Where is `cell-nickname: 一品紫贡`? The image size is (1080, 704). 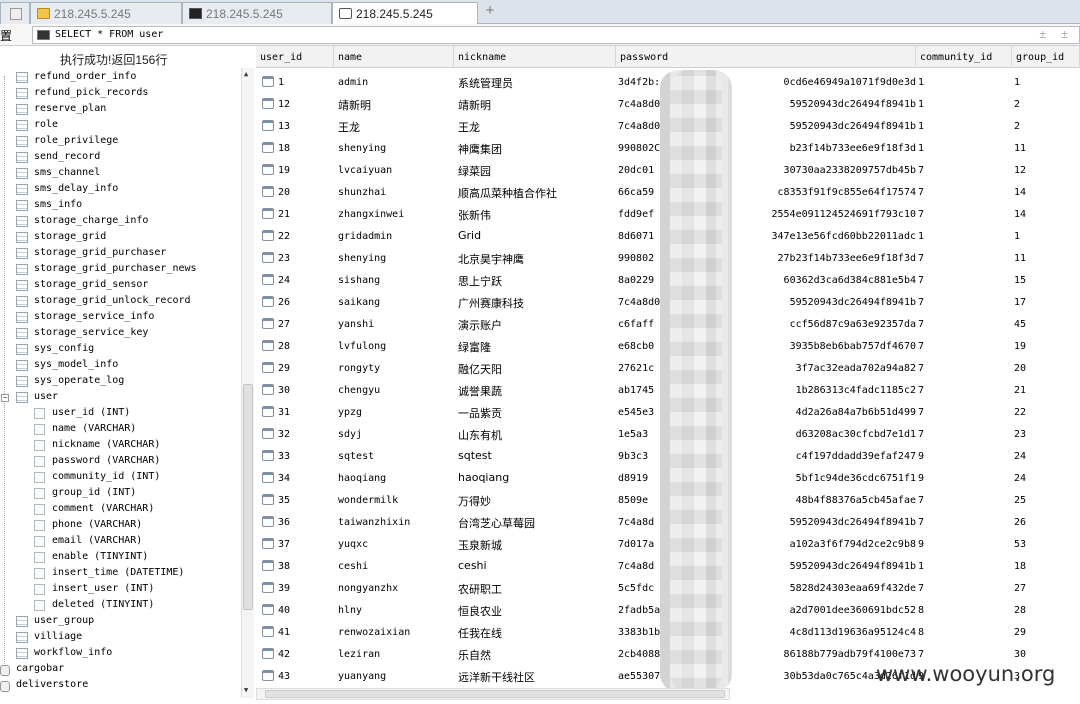 cell-nickname: 一品紫贡 is located at coordinates (537, 412).